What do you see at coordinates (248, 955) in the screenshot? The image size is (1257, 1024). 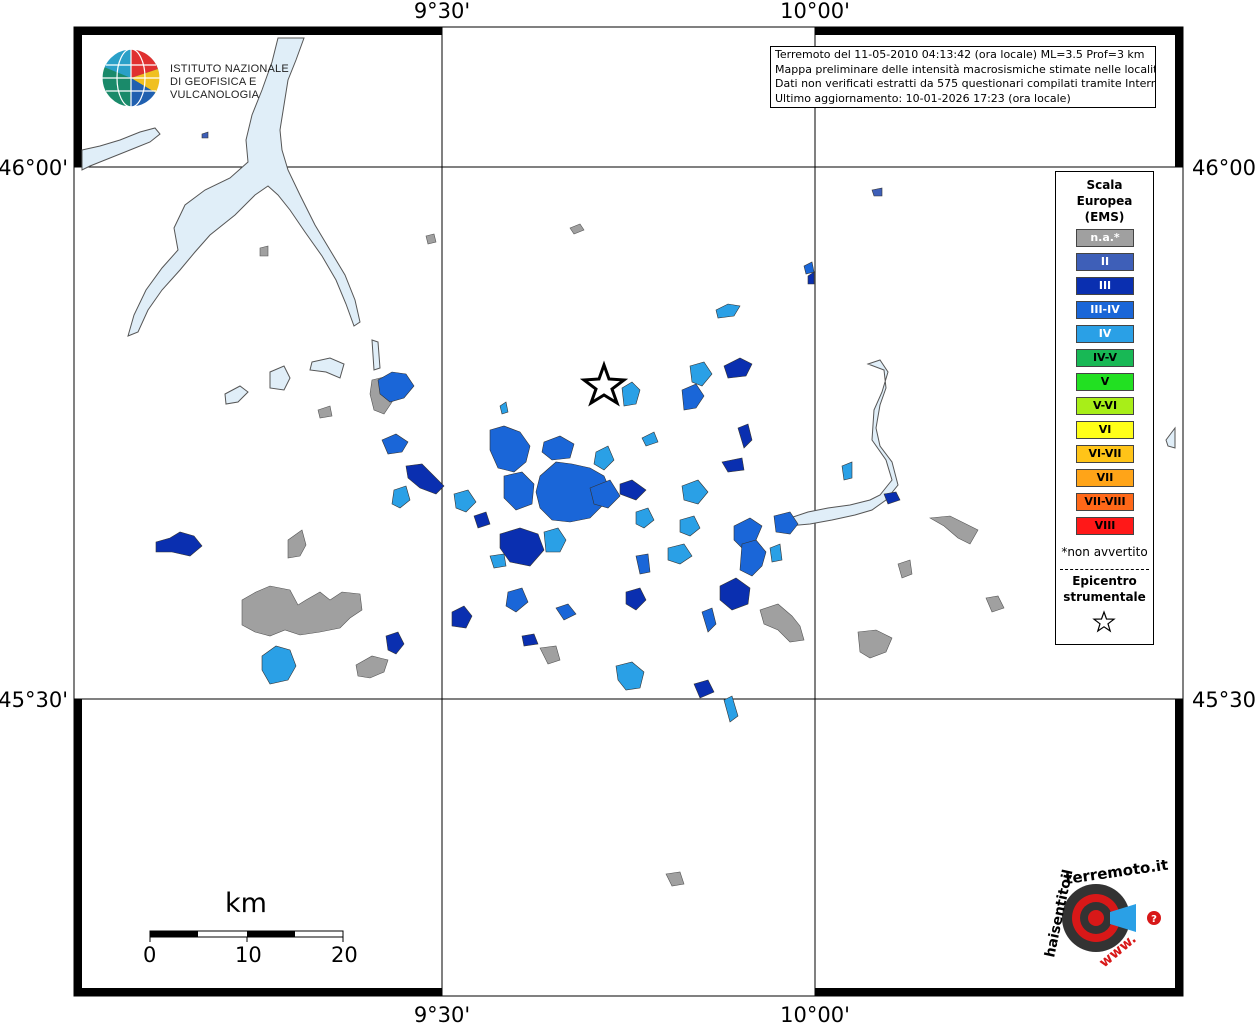 I see `scale-tick-10: 10` at bounding box center [248, 955].